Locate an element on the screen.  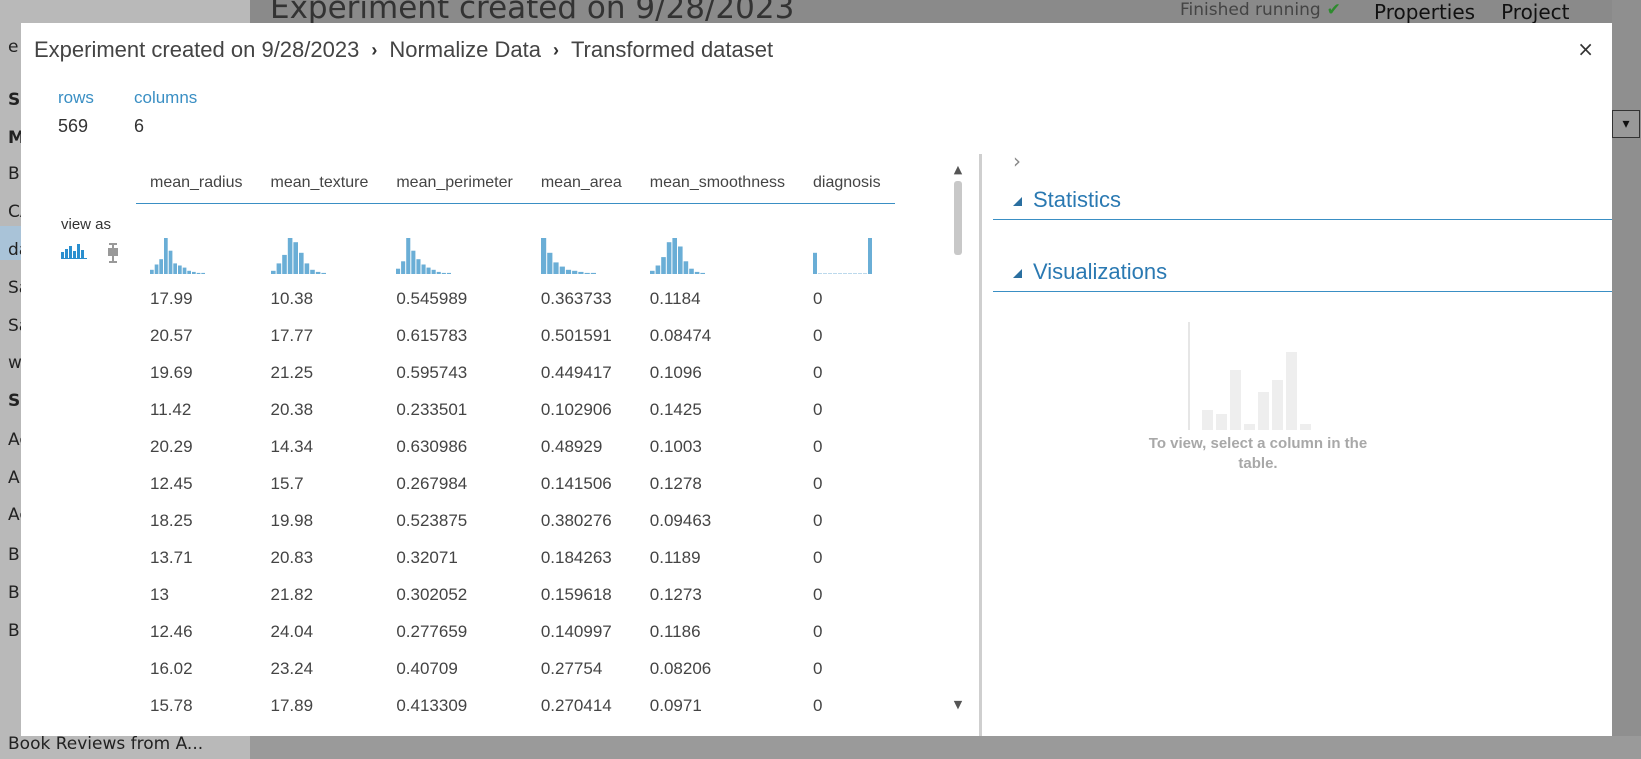
table-cell: 0.449417 is located at coordinates (581, 372).